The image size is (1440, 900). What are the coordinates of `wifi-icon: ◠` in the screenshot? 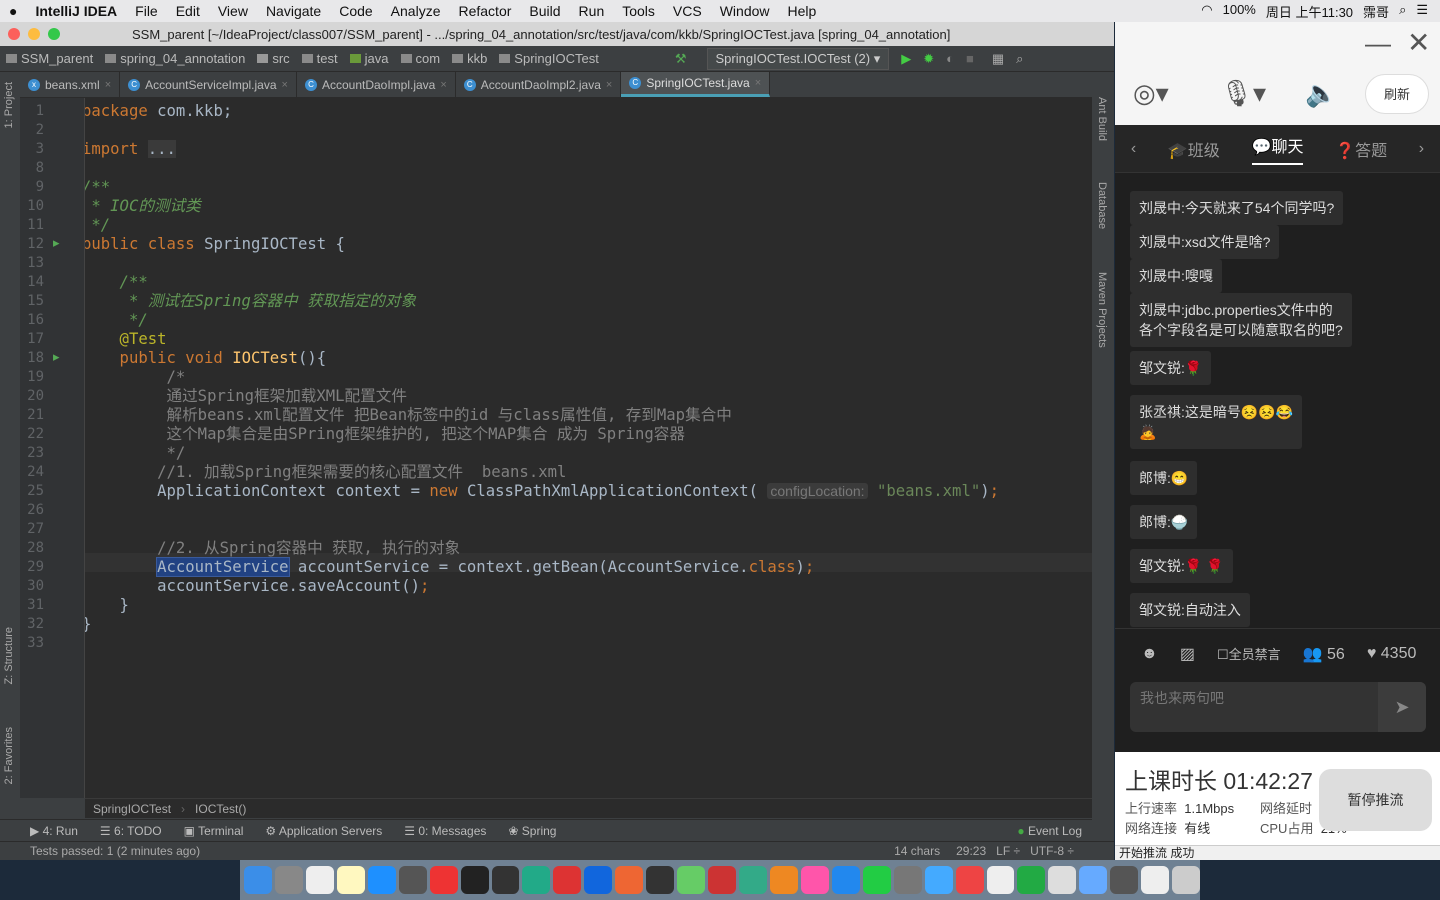 It's located at (1206, 11).